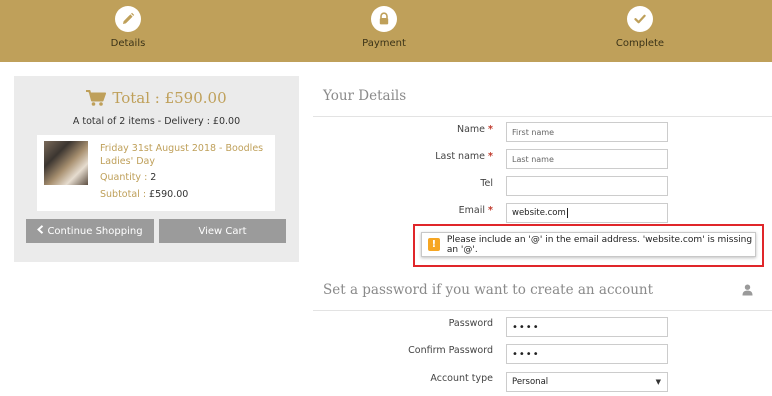 This screenshot has width=772, height=396. What do you see at coordinates (539, 213) in the screenshot?
I see `email-value: website.com` at bounding box center [539, 213].